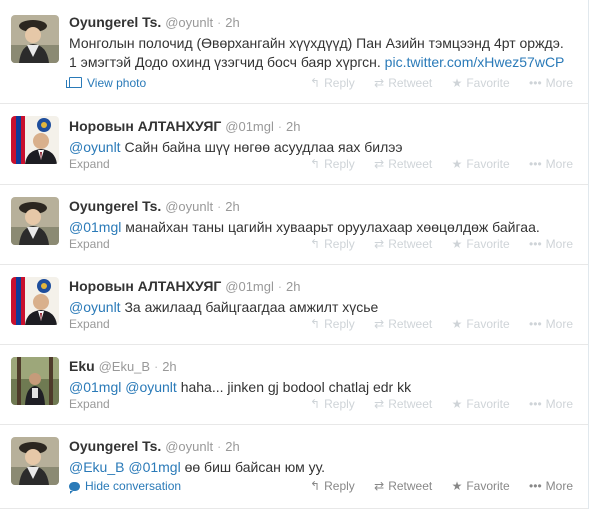 The height and width of the screenshot is (509, 589). What do you see at coordinates (117, 83) in the screenshot?
I see `view-photo-label: View photo` at bounding box center [117, 83].